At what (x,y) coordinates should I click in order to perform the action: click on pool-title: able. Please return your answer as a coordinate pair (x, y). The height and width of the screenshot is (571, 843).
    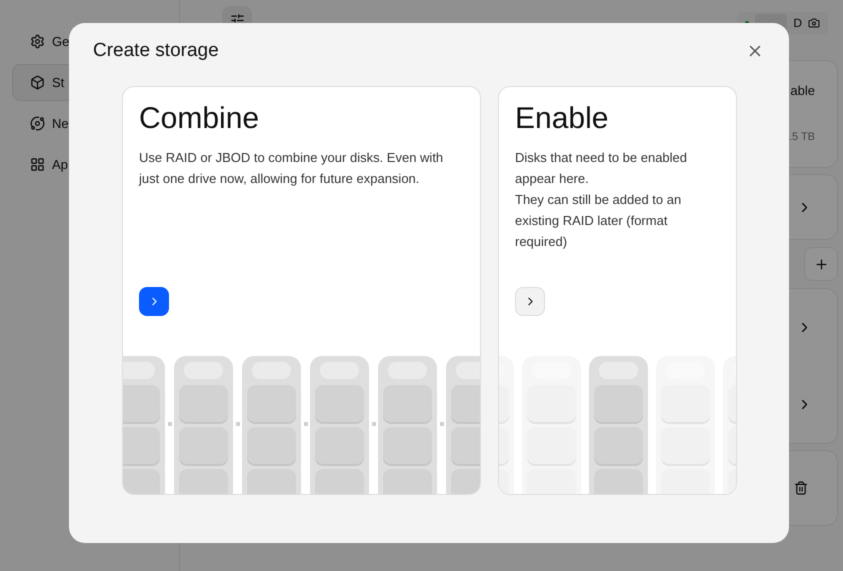
    Looking at the image, I should click on (802, 91).